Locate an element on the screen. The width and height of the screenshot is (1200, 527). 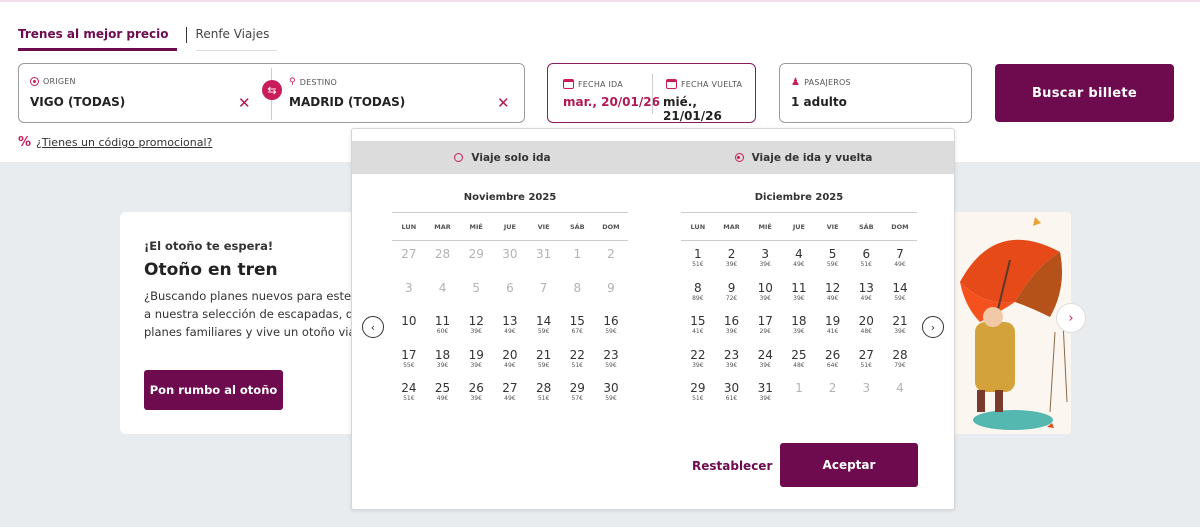
calendar-day: 2 39€ is located at coordinates (732, 258).